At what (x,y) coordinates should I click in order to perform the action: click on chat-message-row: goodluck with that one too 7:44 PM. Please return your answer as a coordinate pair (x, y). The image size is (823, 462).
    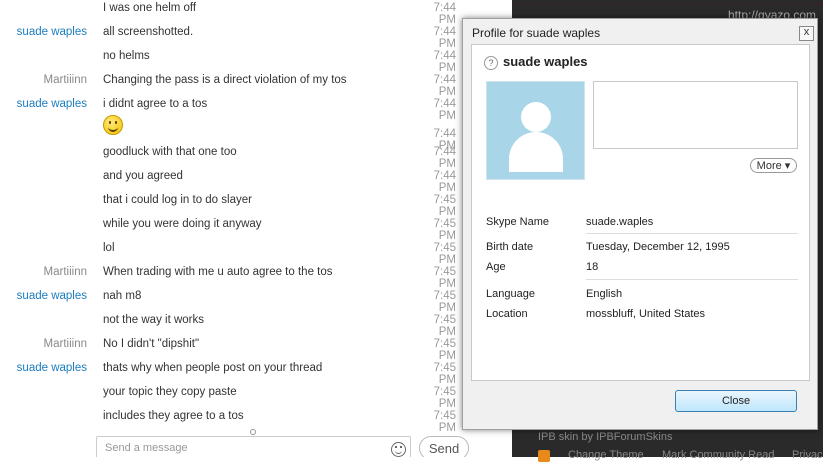
    Looking at the image, I should click on (256, 155).